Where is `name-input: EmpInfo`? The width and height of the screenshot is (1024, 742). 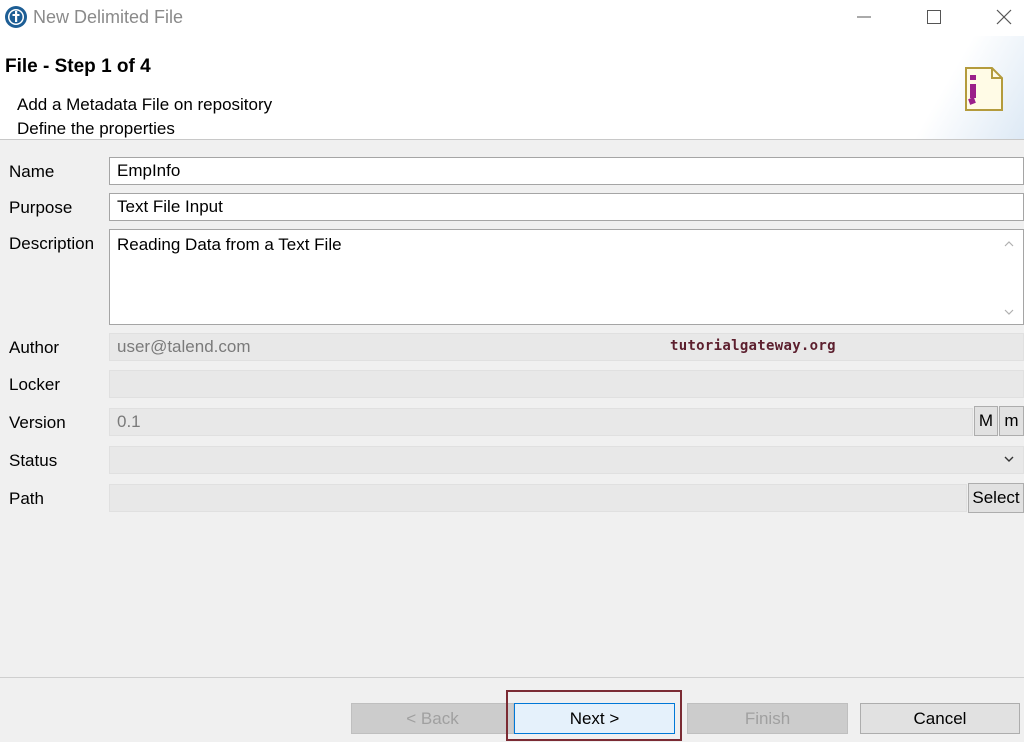 name-input: EmpInfo is located at coordinates (566, 171).